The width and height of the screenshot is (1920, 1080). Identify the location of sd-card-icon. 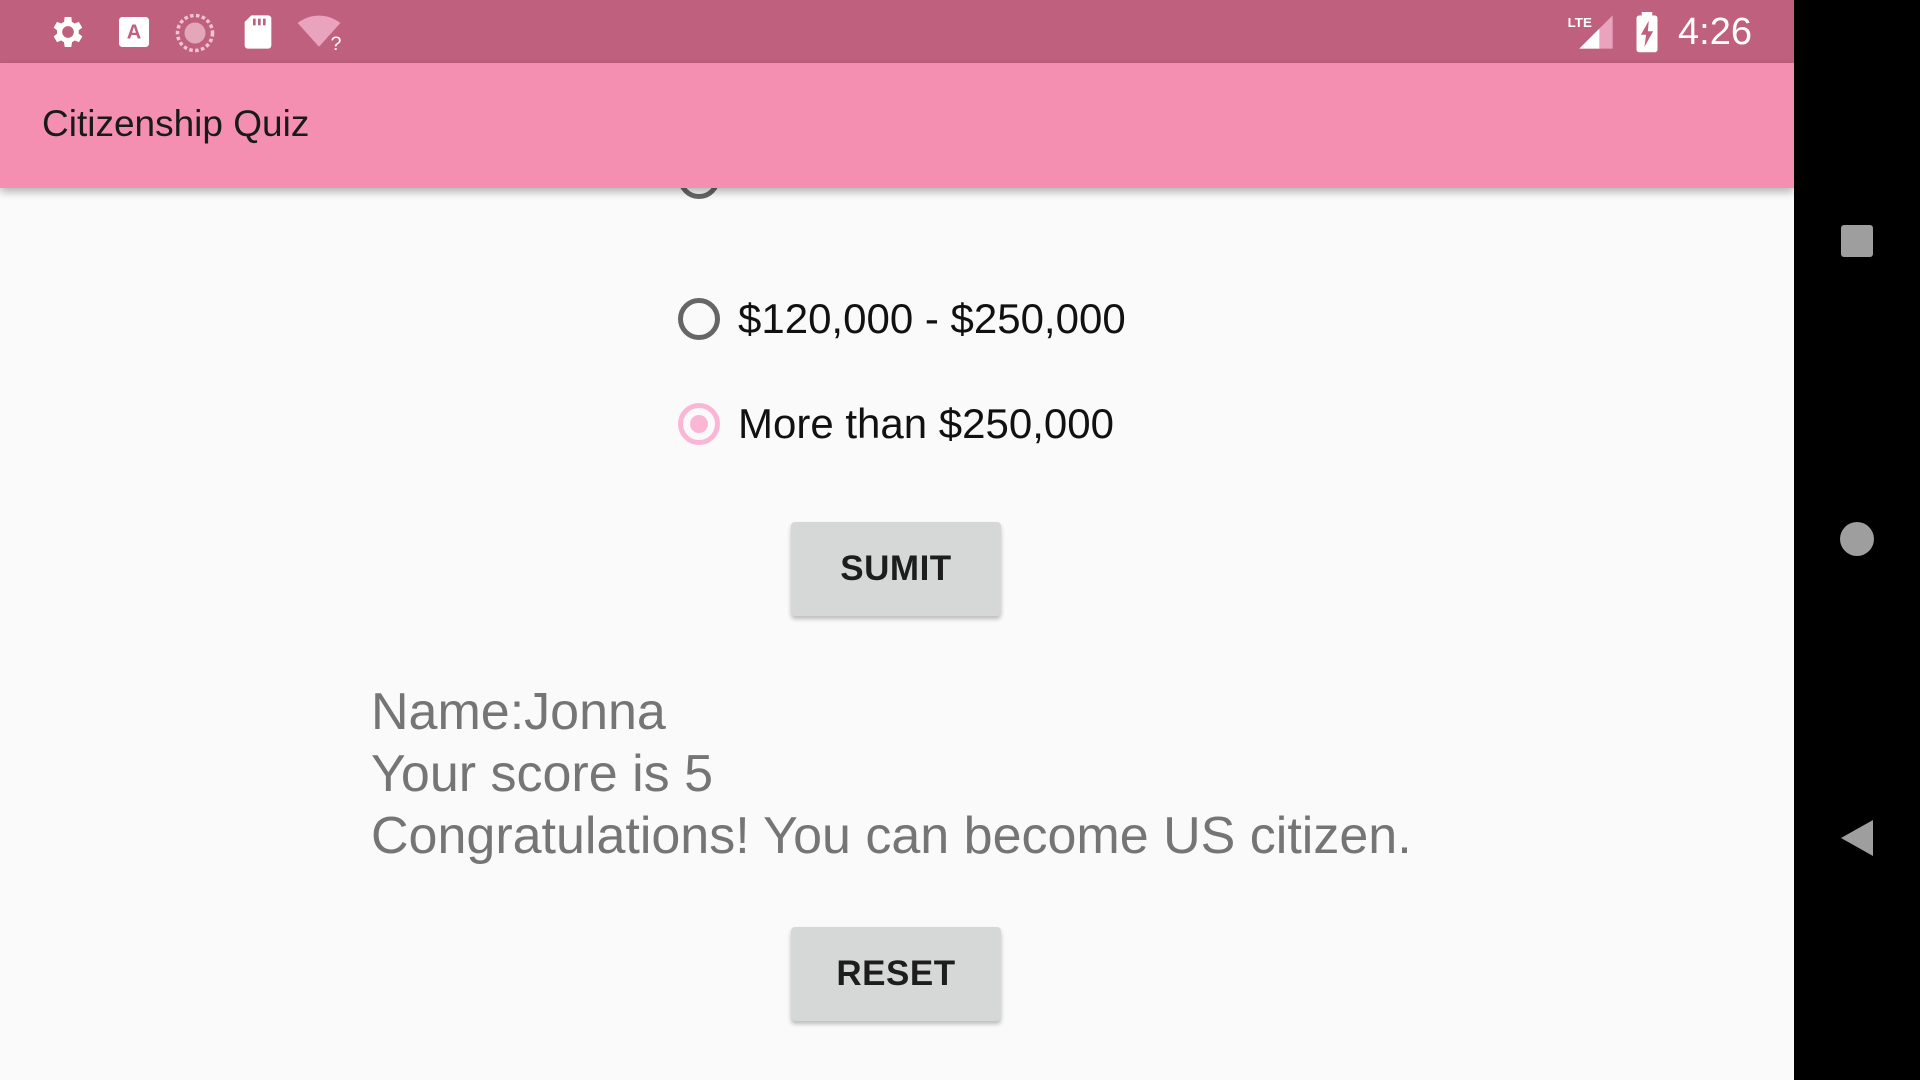
(258, 32).